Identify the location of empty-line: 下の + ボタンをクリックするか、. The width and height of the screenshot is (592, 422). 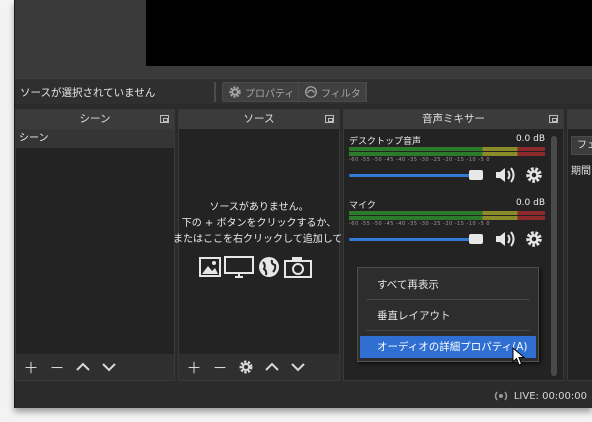
(259, 223).